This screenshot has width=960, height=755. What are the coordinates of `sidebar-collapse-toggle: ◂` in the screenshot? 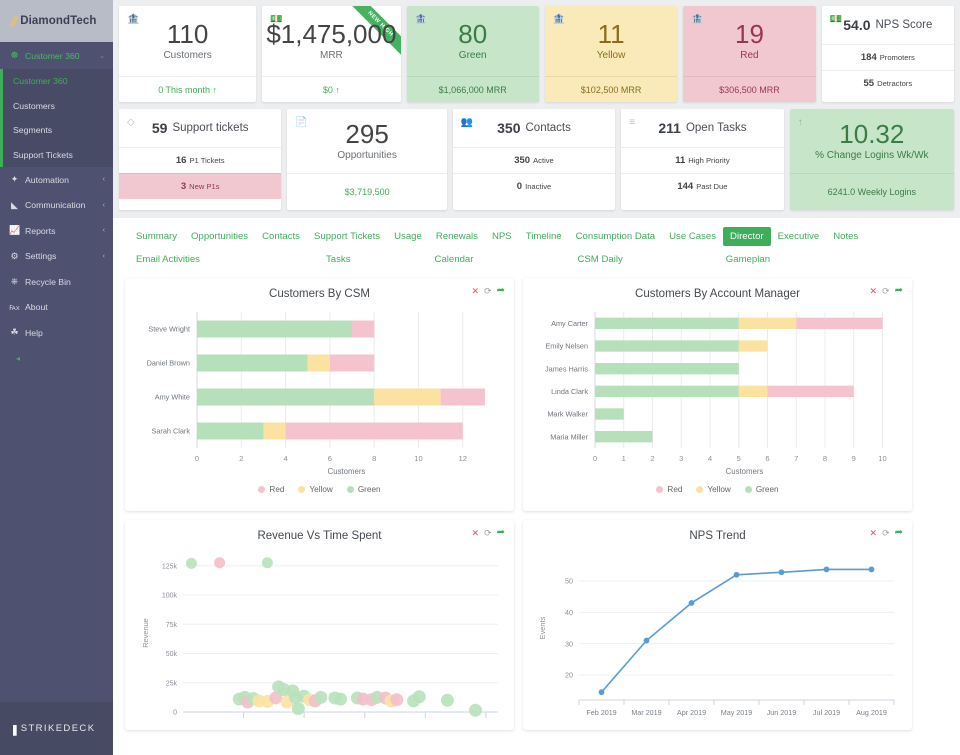 It's located at (56, 358).